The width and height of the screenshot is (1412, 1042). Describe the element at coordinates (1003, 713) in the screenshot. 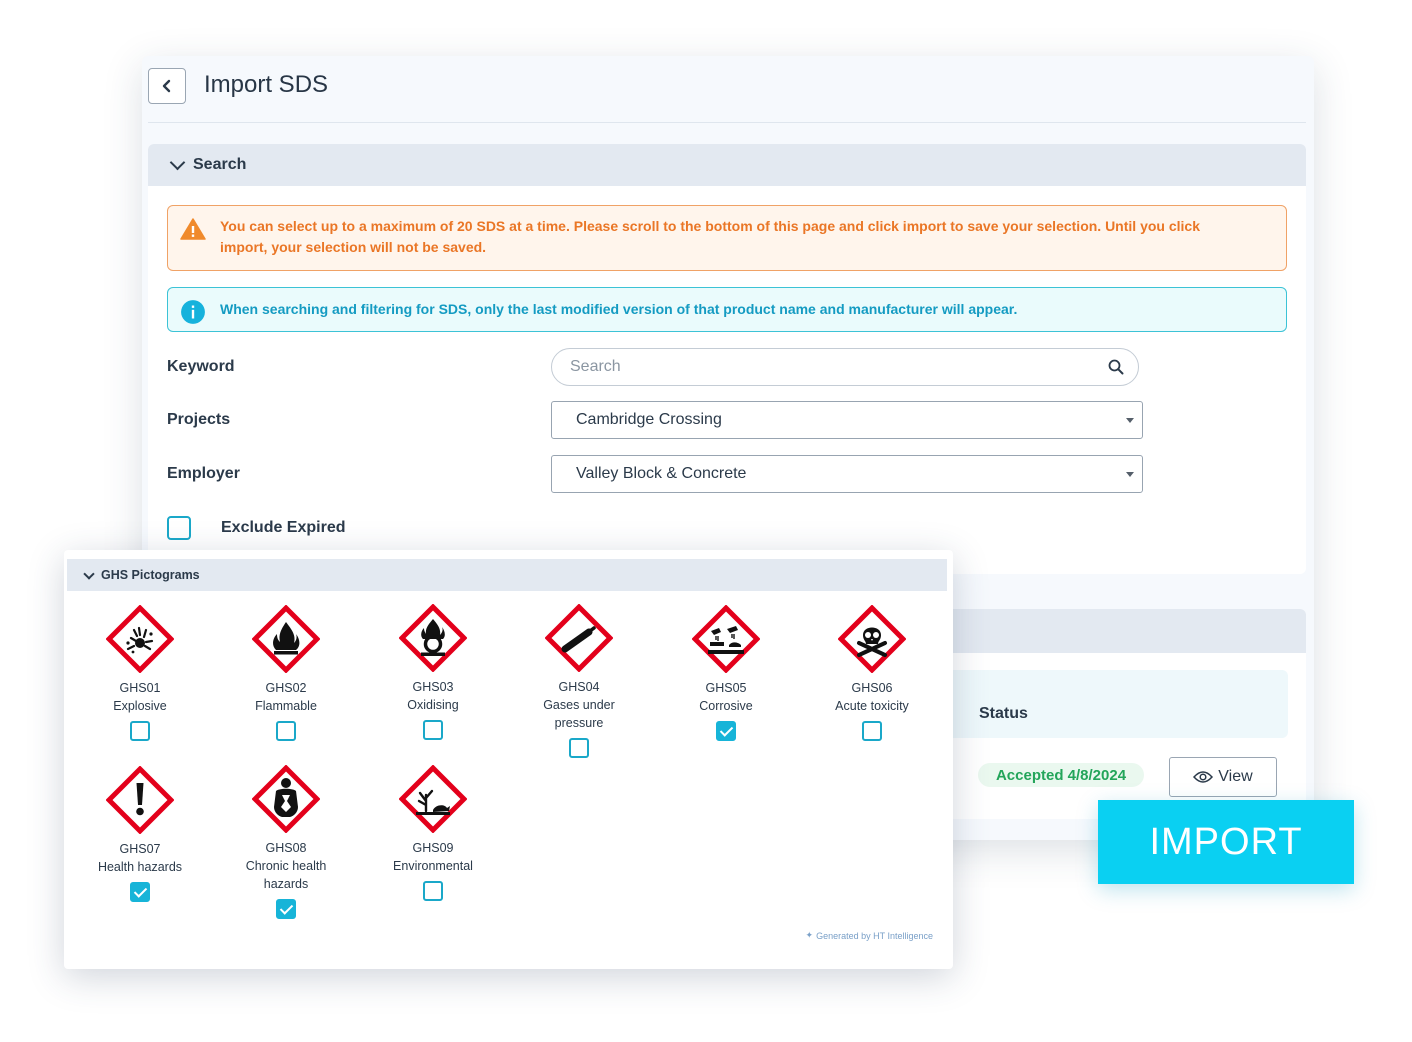

I see `status-column-header: Status` at that location.